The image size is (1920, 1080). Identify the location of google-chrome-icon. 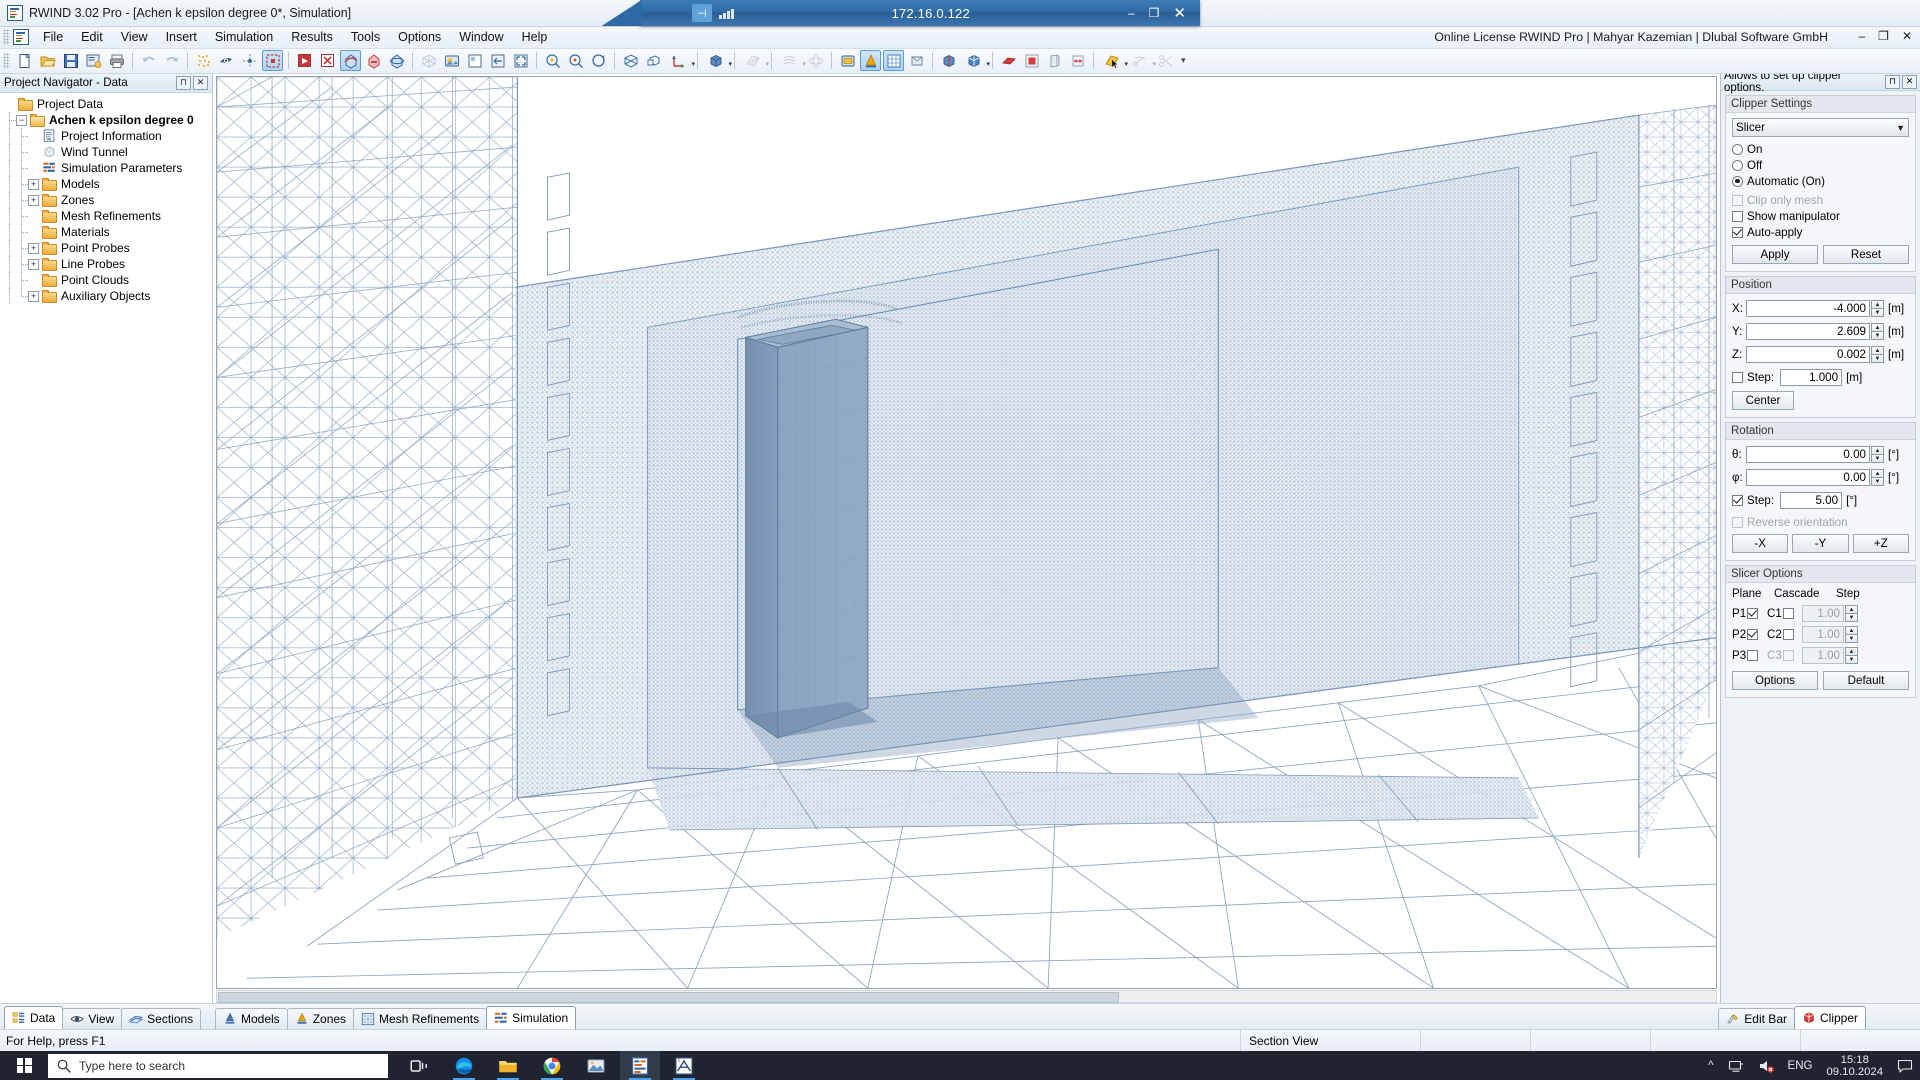
(552, 1065).